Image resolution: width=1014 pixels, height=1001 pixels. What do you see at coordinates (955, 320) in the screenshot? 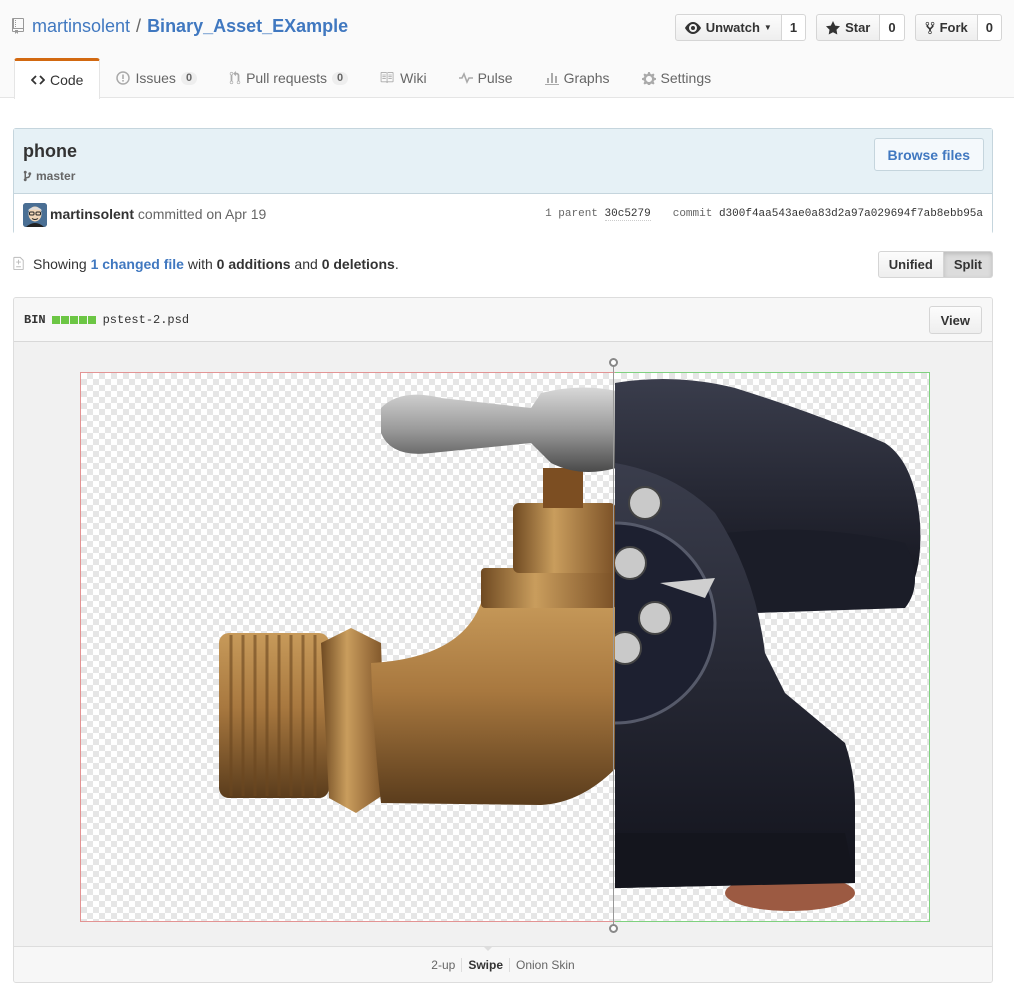
I see `view-file-button: View` at bounding box center [955, 320].